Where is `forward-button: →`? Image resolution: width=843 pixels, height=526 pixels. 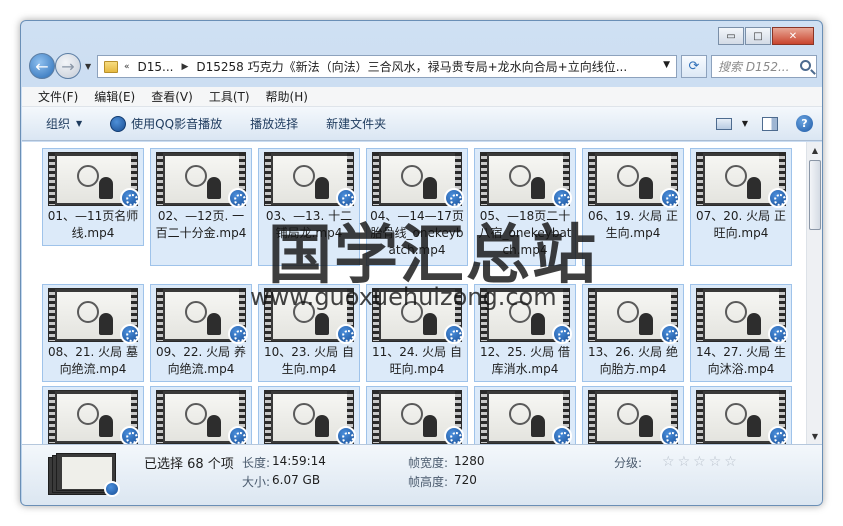 forward-button: → is located at coordinates (68, 66).